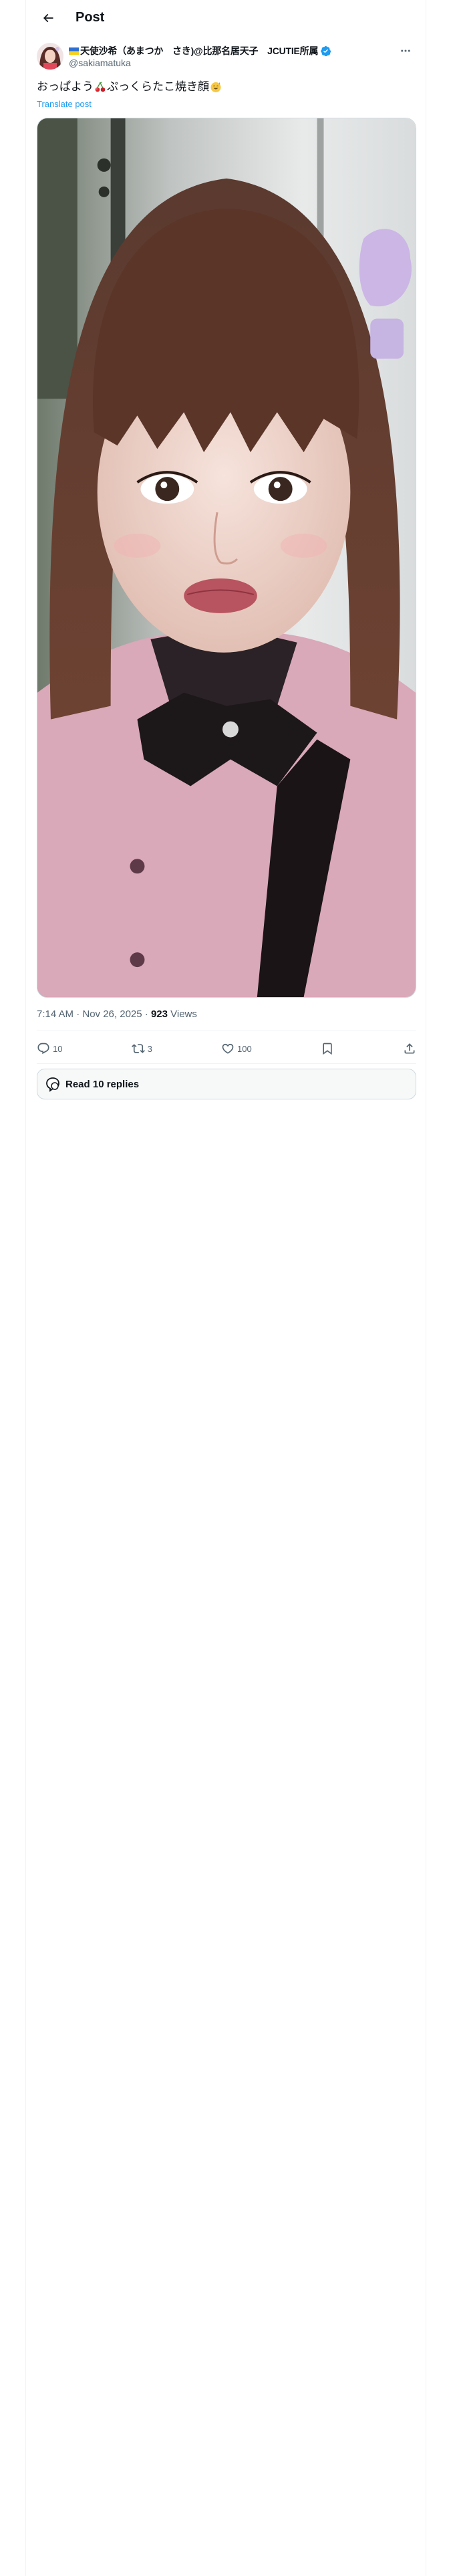 The image size is (451, 2576). I want to click on reply-icon, so click(43, 1049).